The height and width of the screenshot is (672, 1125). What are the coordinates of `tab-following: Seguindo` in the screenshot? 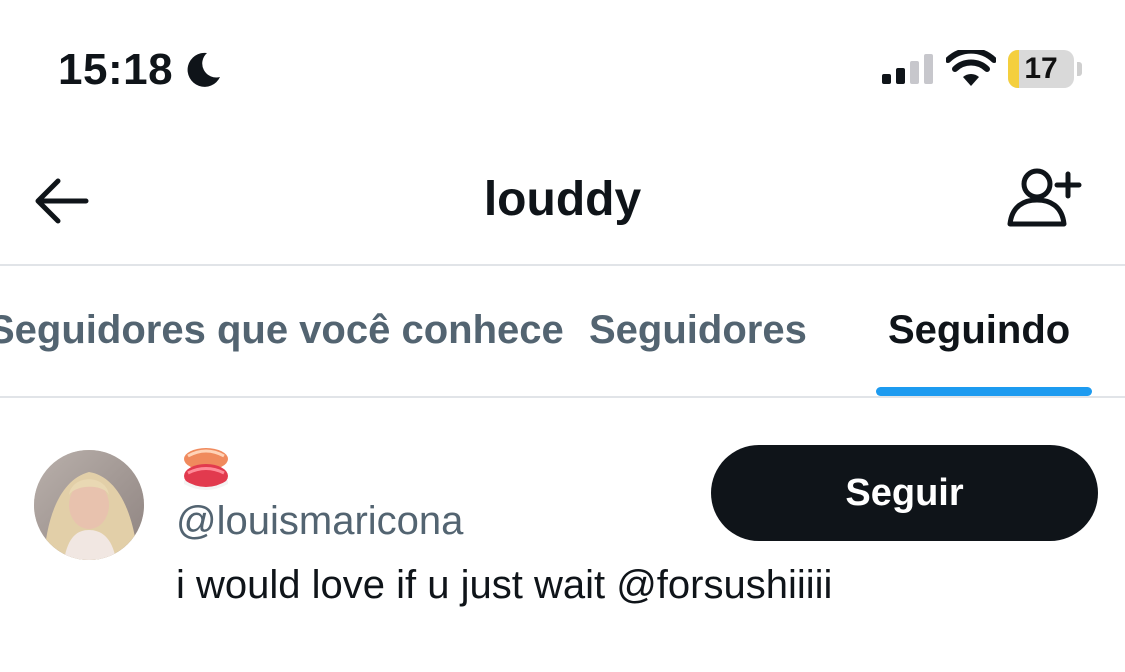 It's located at (979, 330).